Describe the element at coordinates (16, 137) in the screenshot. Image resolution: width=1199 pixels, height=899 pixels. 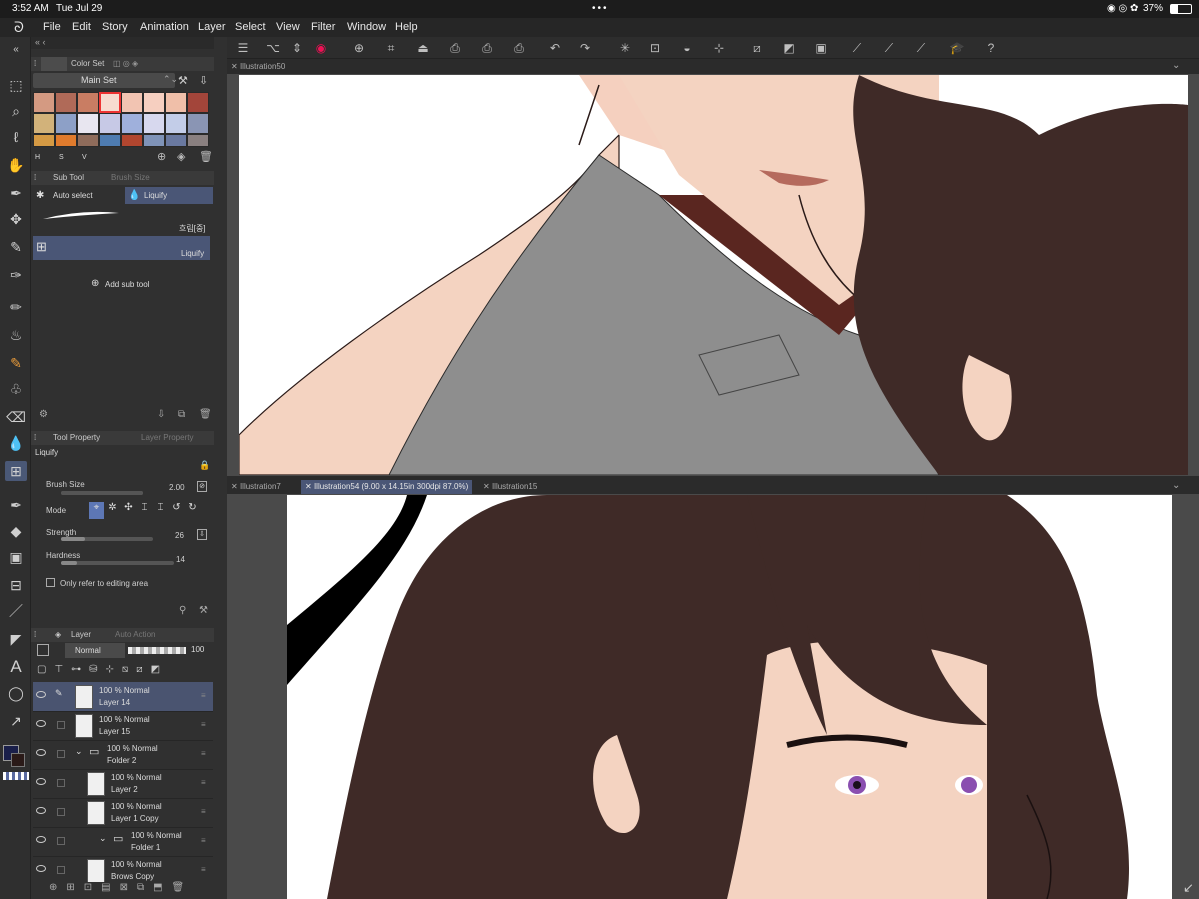
I see `lasso-tool-icon: ℓ` at that location.